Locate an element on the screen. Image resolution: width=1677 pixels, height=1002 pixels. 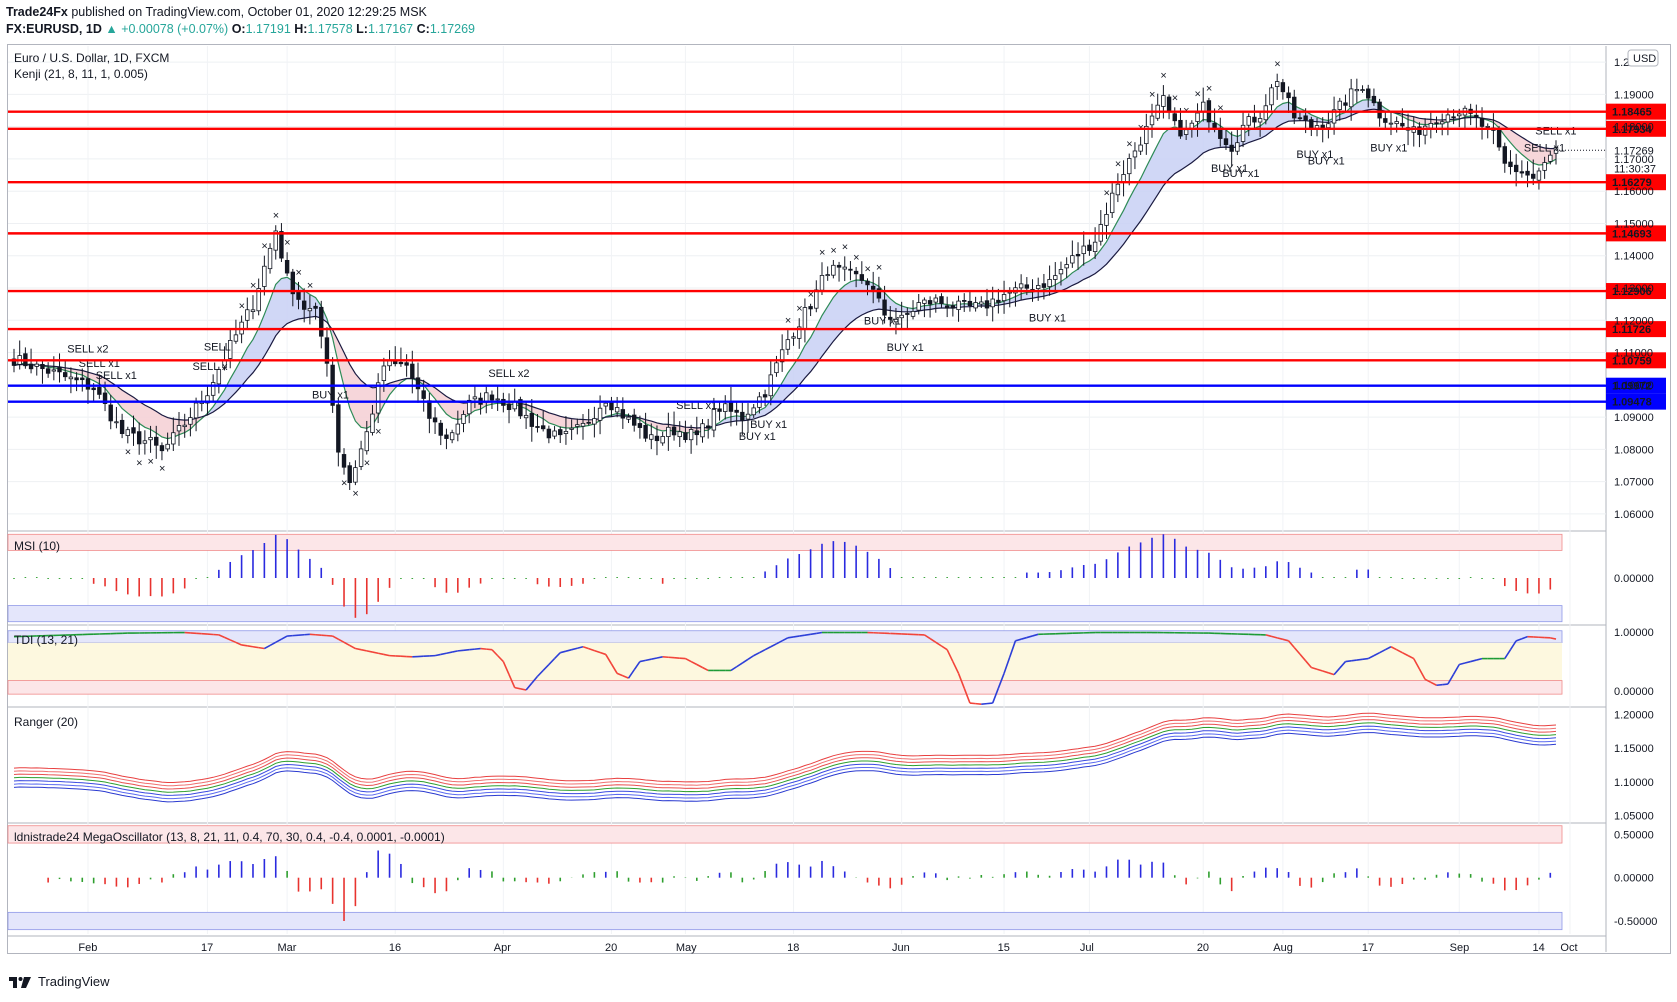
current-price-label: 1.17269 is located at coordinates (1634, 151).